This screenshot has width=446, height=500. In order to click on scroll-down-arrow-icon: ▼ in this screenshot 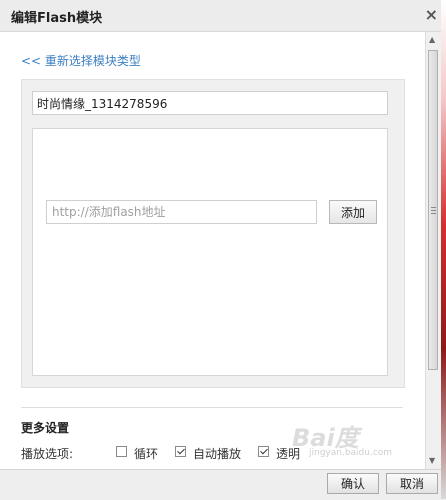, I will do `click(432, 460)`.